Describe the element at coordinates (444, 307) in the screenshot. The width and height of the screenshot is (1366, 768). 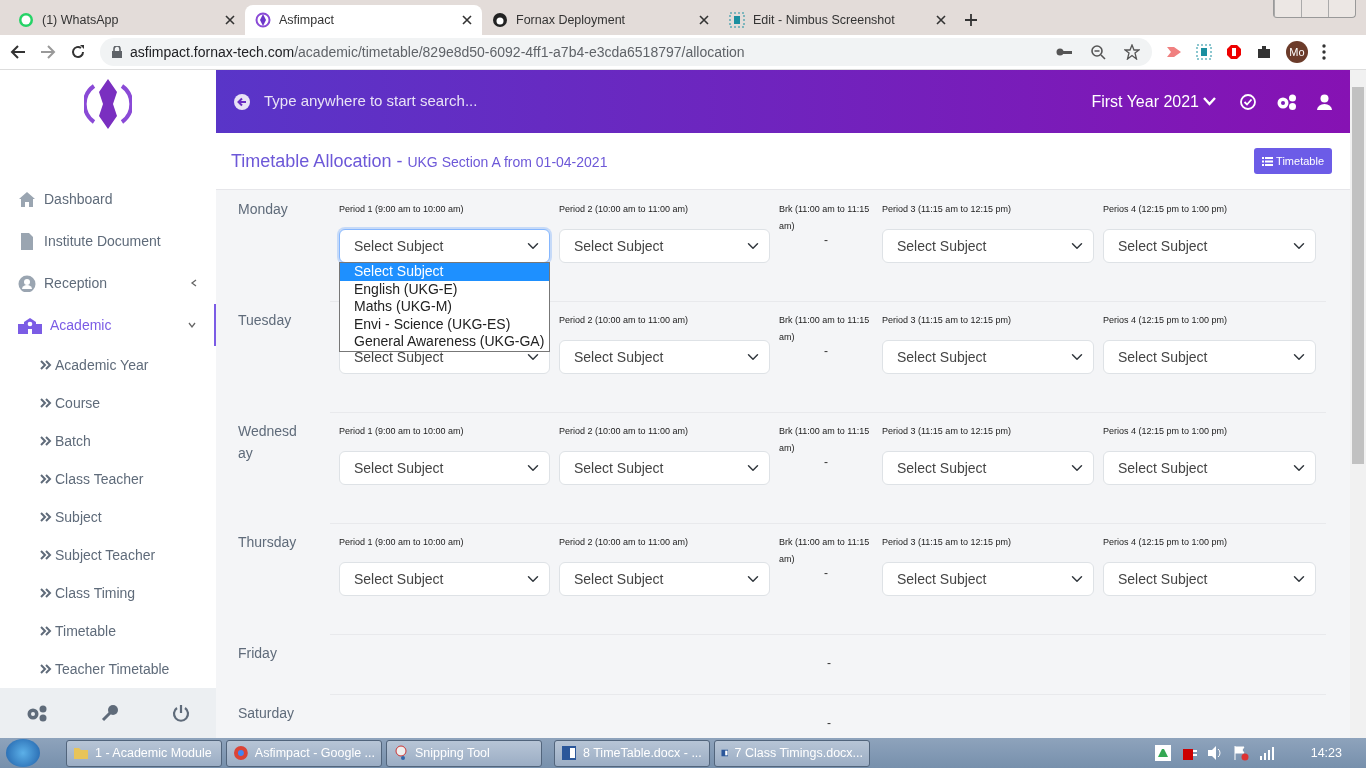
I see `dropdown-option: Maths (UKG-M)` at that location.